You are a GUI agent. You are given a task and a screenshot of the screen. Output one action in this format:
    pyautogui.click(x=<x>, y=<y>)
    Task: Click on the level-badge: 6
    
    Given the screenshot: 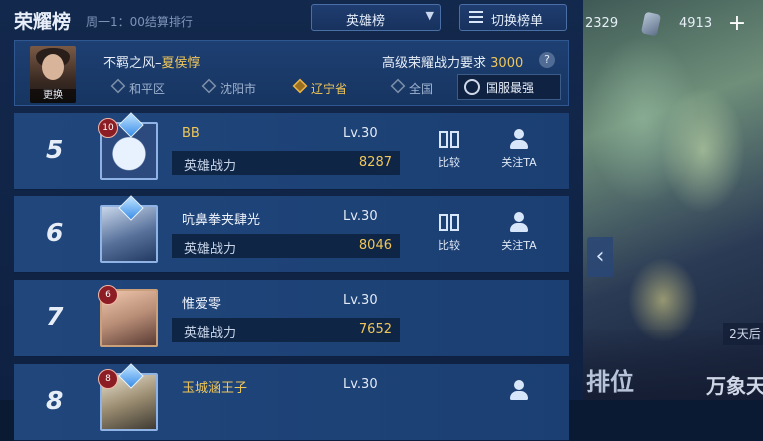 What is the action you would take?
    pyautogui.click(x=108, y=295)
    